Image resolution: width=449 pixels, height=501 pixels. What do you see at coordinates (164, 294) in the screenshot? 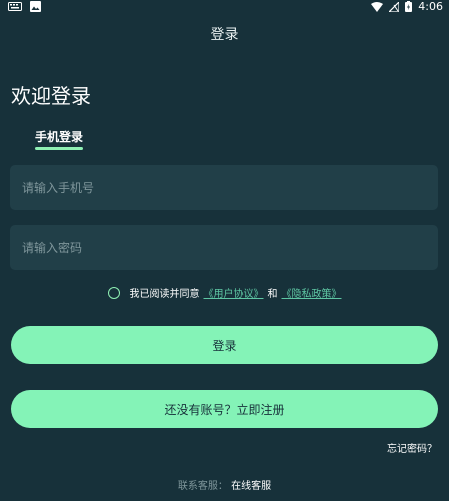
I see `agreement-prefix: 我已阅读并同意` at bounding box center [164, 294].